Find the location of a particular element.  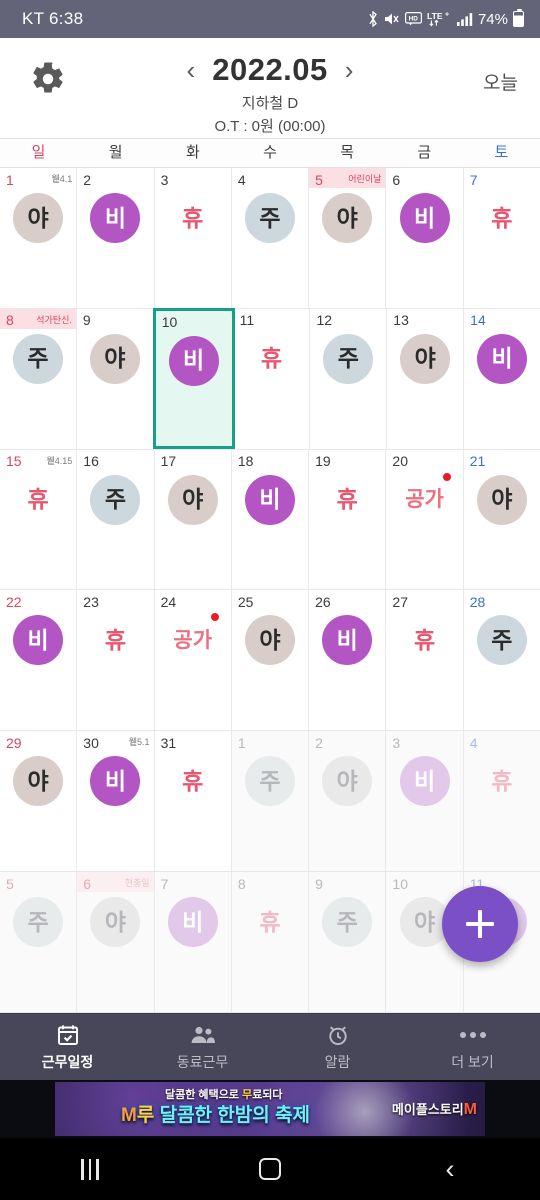

calendar-day-cell: 20 공가 is located at coordinates (425, 519).